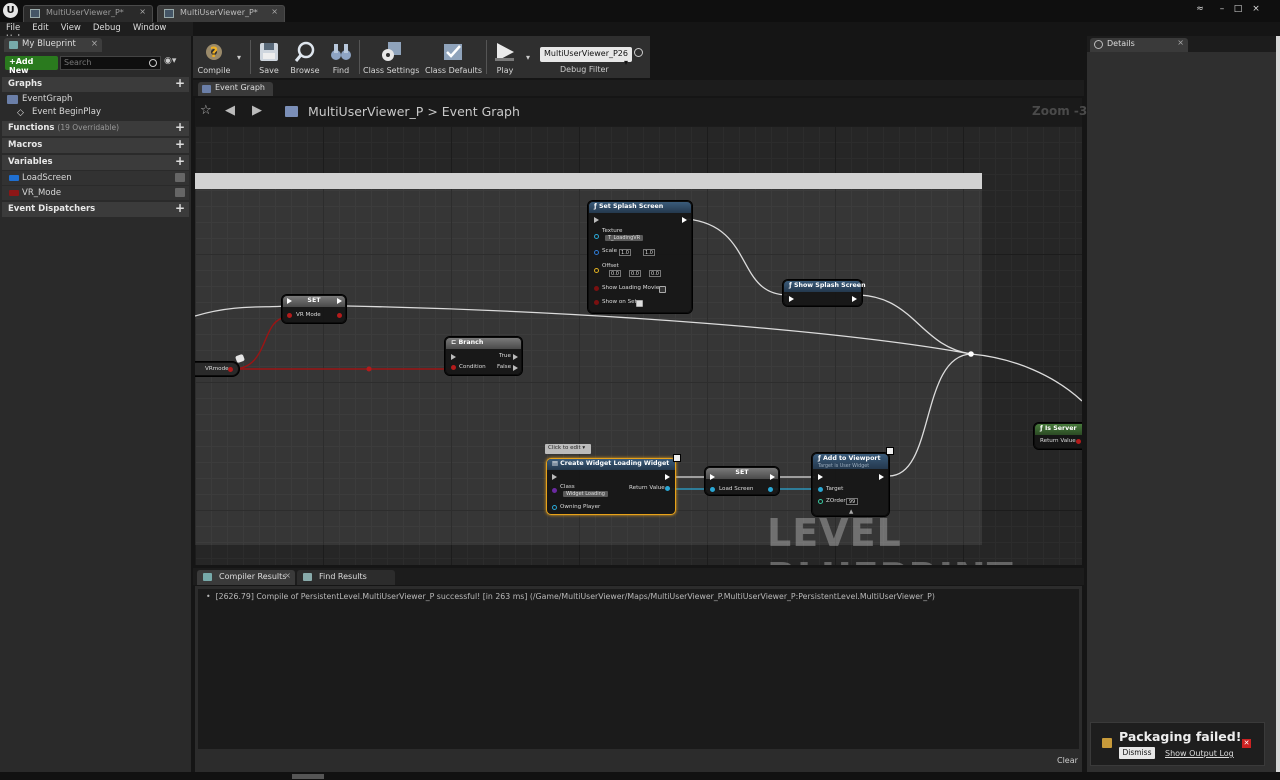  What do you see at coordinates (667, 488) in the screenshot?
I see `return-value-pin` at bounding box center [667, 488].